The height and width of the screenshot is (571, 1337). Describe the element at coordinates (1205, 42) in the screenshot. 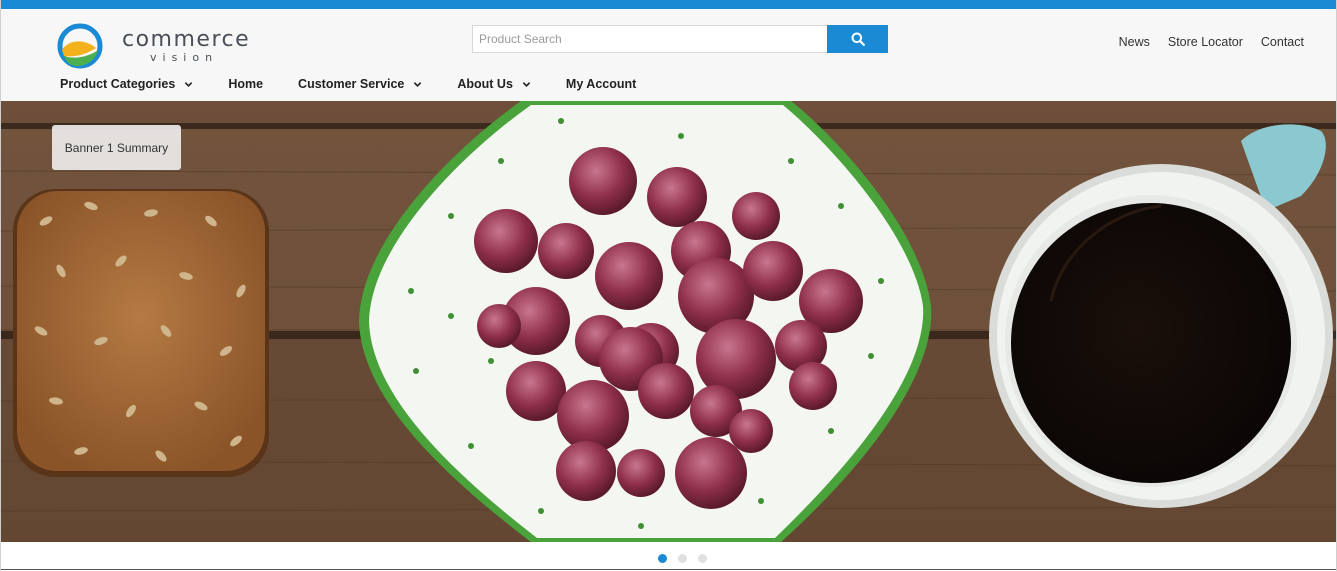

I see `util-link-store-locator: Store Locator` at that location.